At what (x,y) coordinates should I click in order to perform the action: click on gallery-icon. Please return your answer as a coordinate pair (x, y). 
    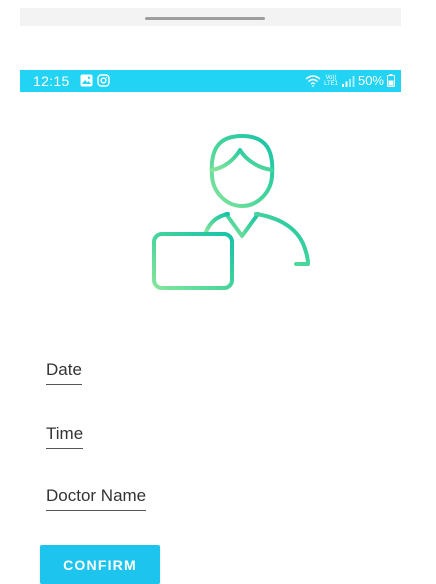
    Looking at the image, I should click on (86, 80).